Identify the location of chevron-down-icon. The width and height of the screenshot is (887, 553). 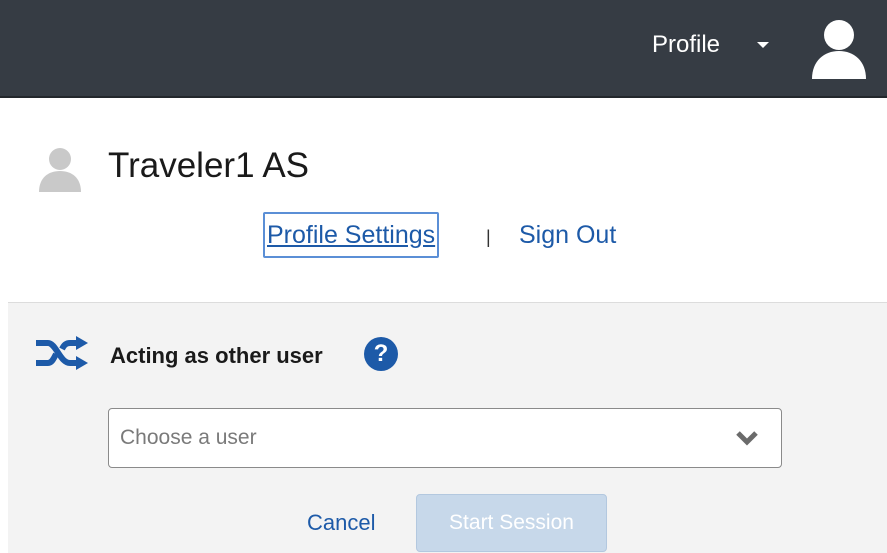
(747, 438).